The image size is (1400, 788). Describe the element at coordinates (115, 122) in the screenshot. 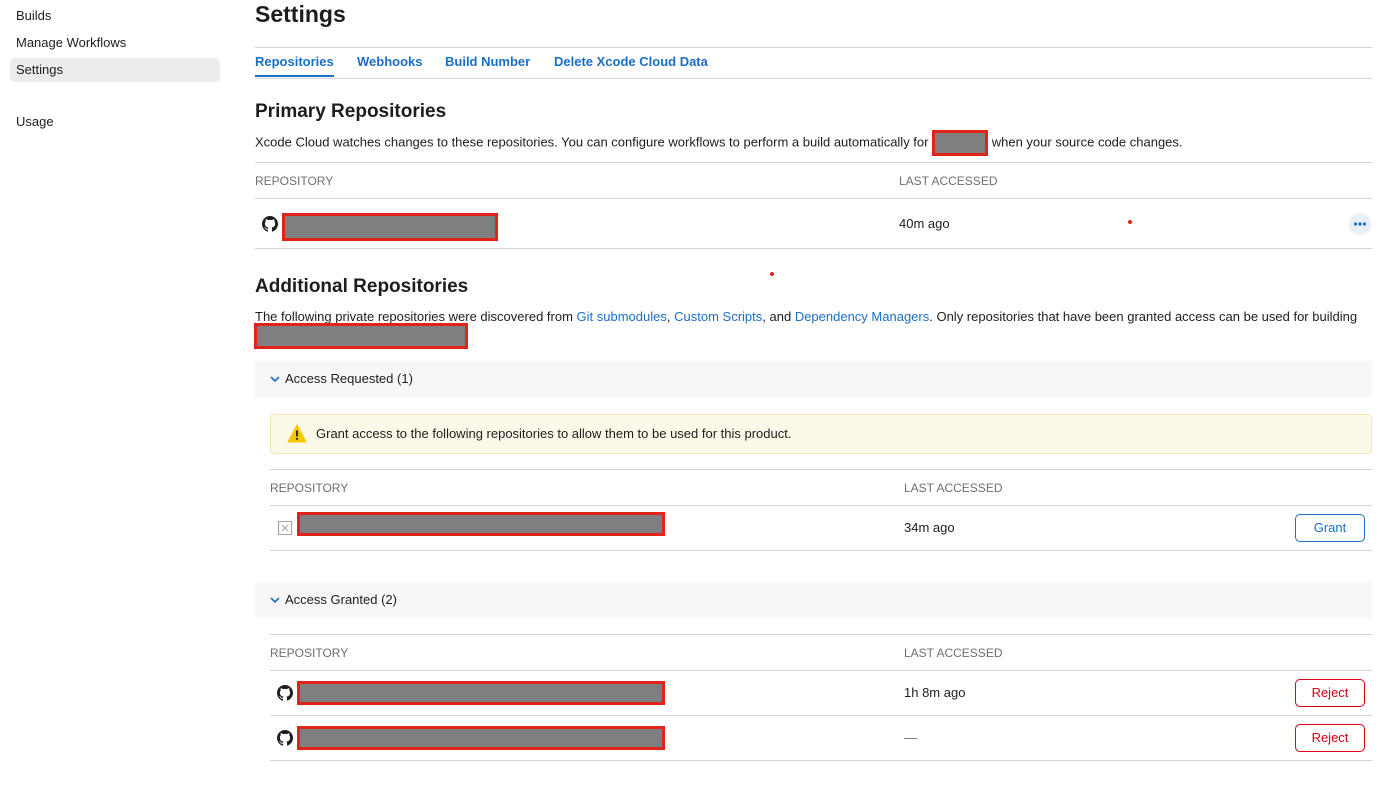

I see `sidebar-item-usage: Usage` at that location.